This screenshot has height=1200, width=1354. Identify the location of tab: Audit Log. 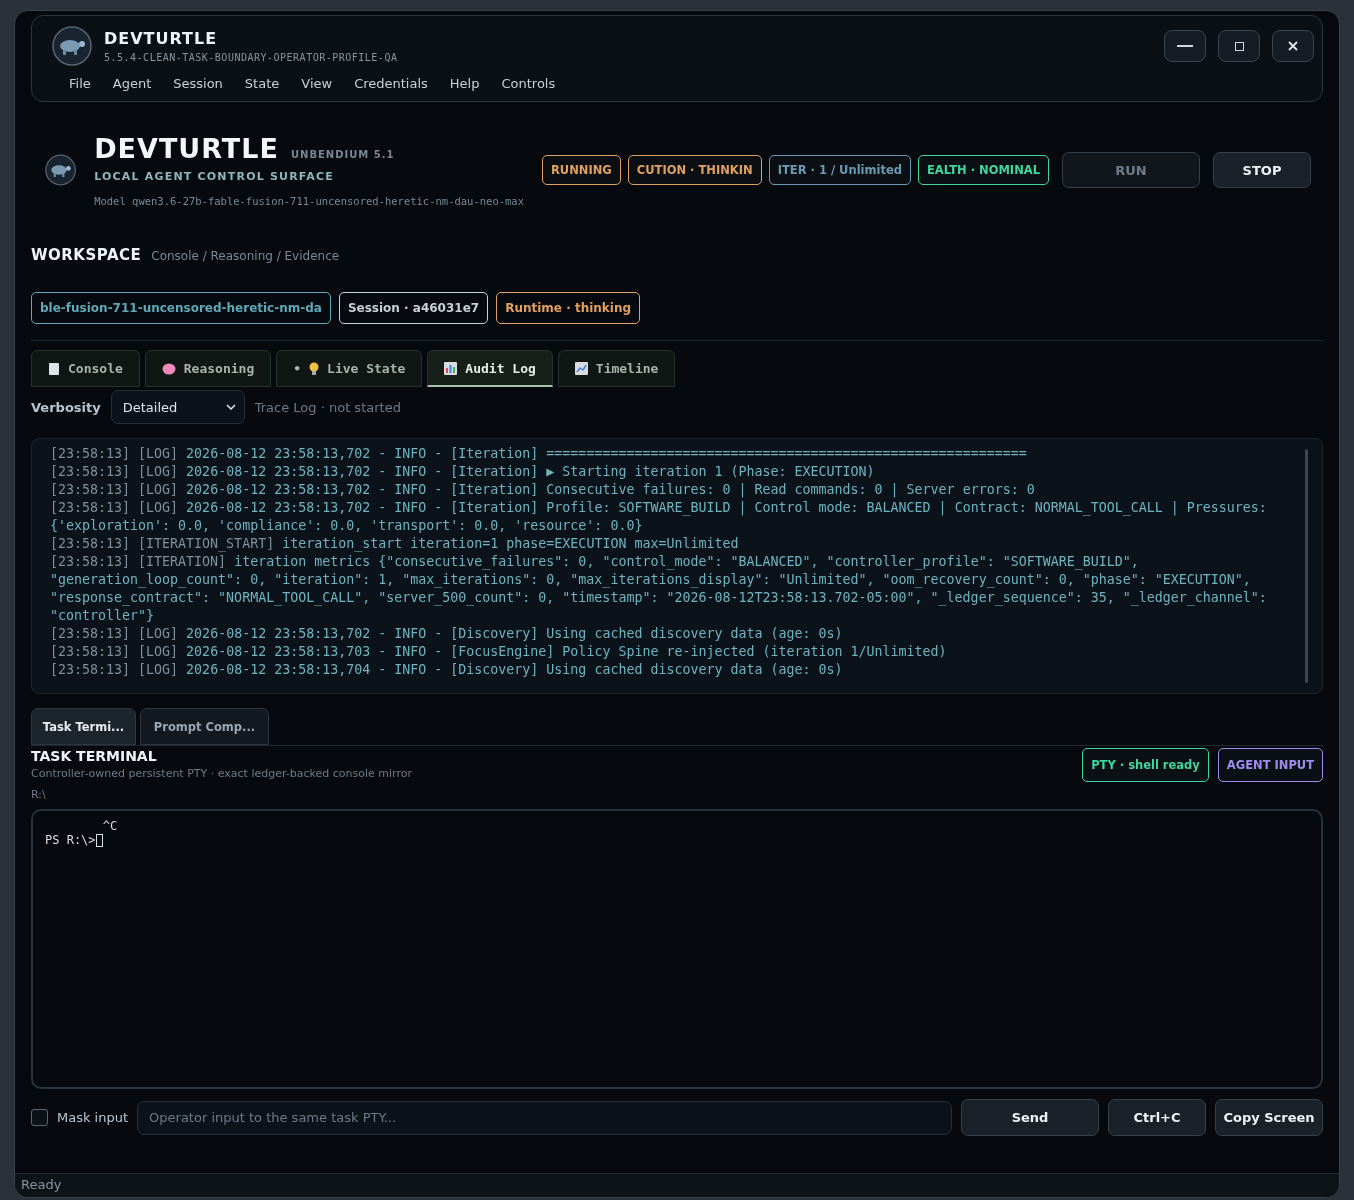
(490, 368).